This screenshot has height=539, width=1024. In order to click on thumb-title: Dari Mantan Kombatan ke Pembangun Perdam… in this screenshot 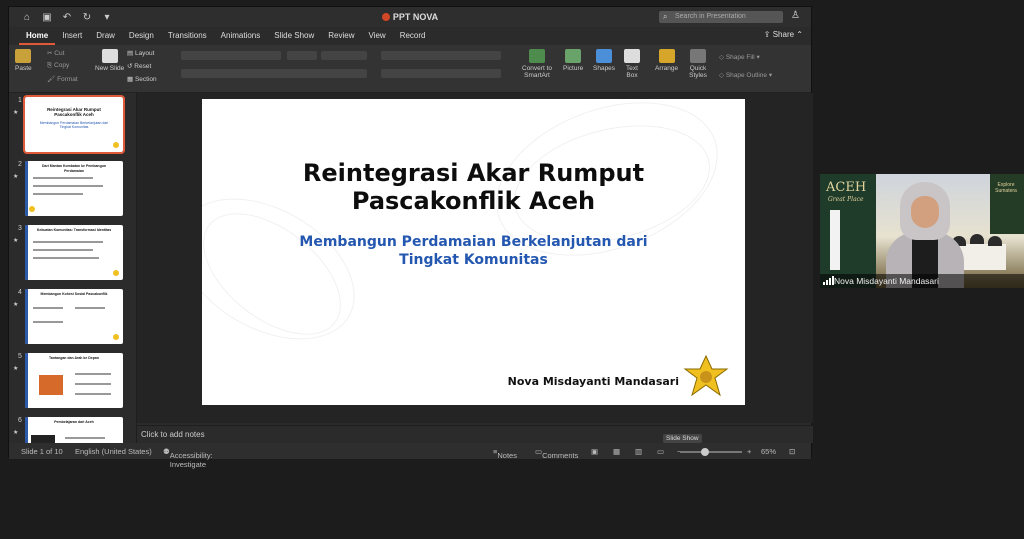, I will do `click(74, 168)`.